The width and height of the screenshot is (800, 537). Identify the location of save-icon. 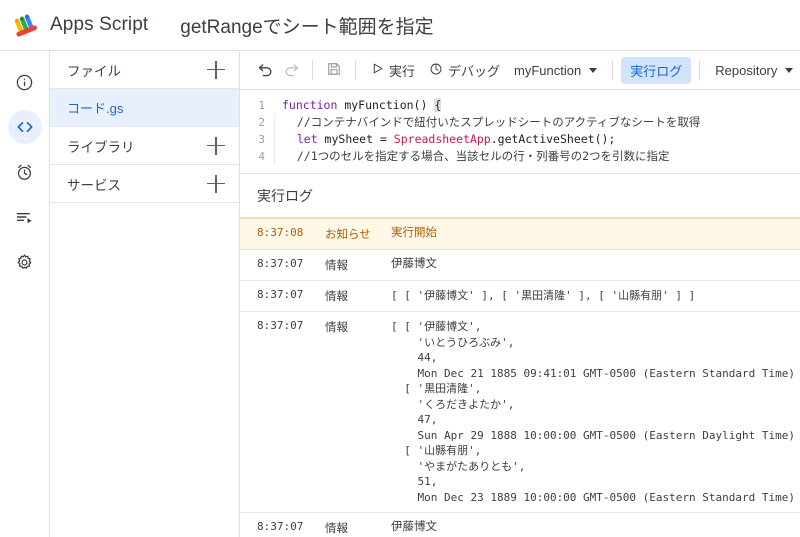
(334, 70).